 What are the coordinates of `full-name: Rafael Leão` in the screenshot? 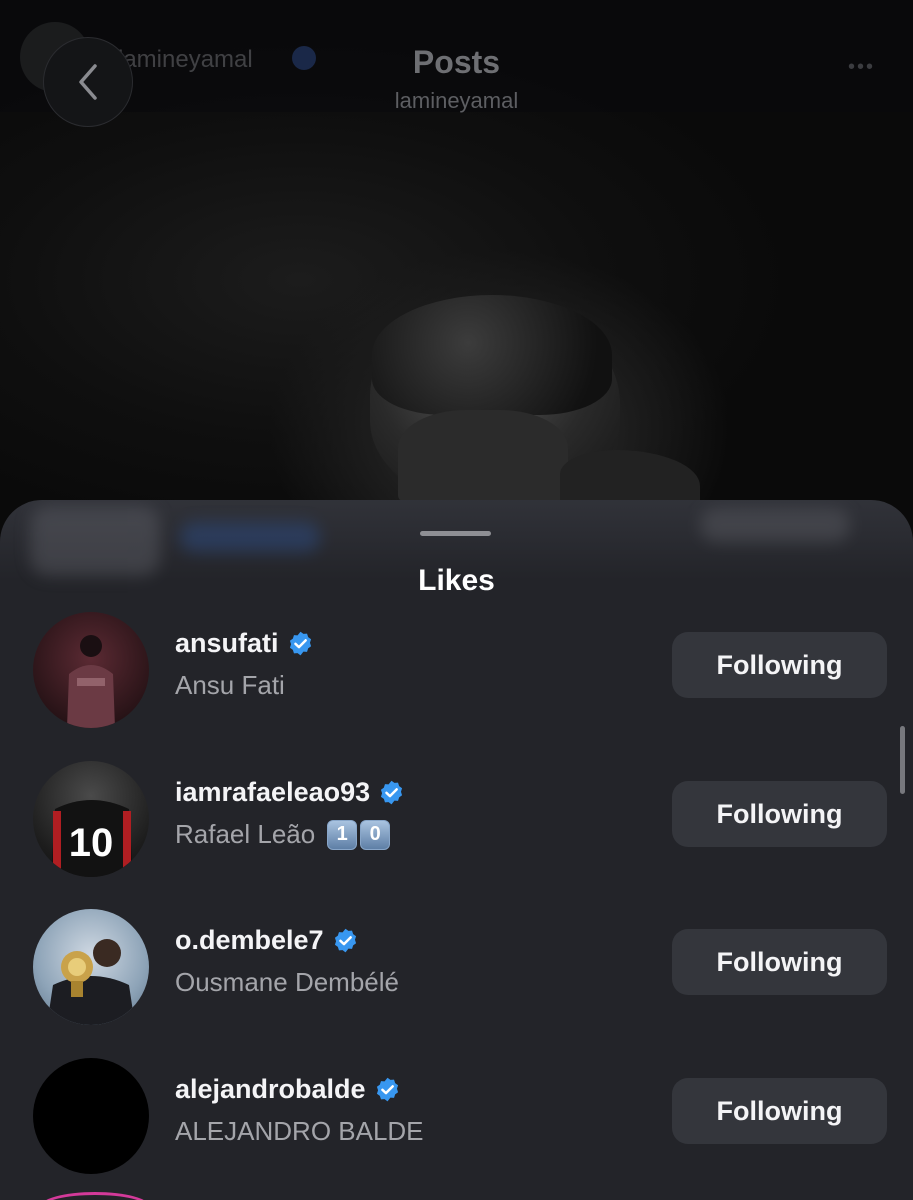 It's located at (245, 834).